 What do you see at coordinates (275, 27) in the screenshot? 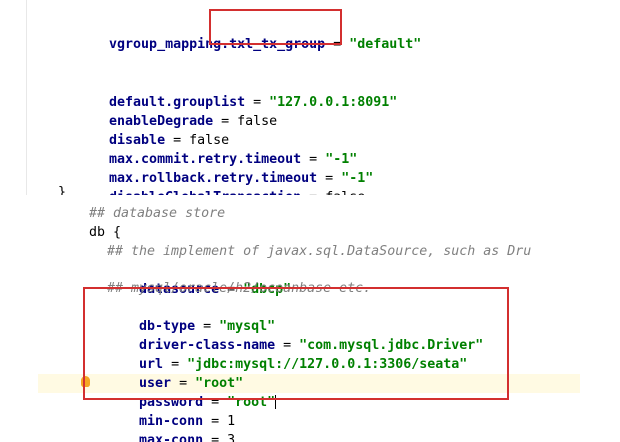
I see `highlight-box-group-name` at bounding box center [275, 27].